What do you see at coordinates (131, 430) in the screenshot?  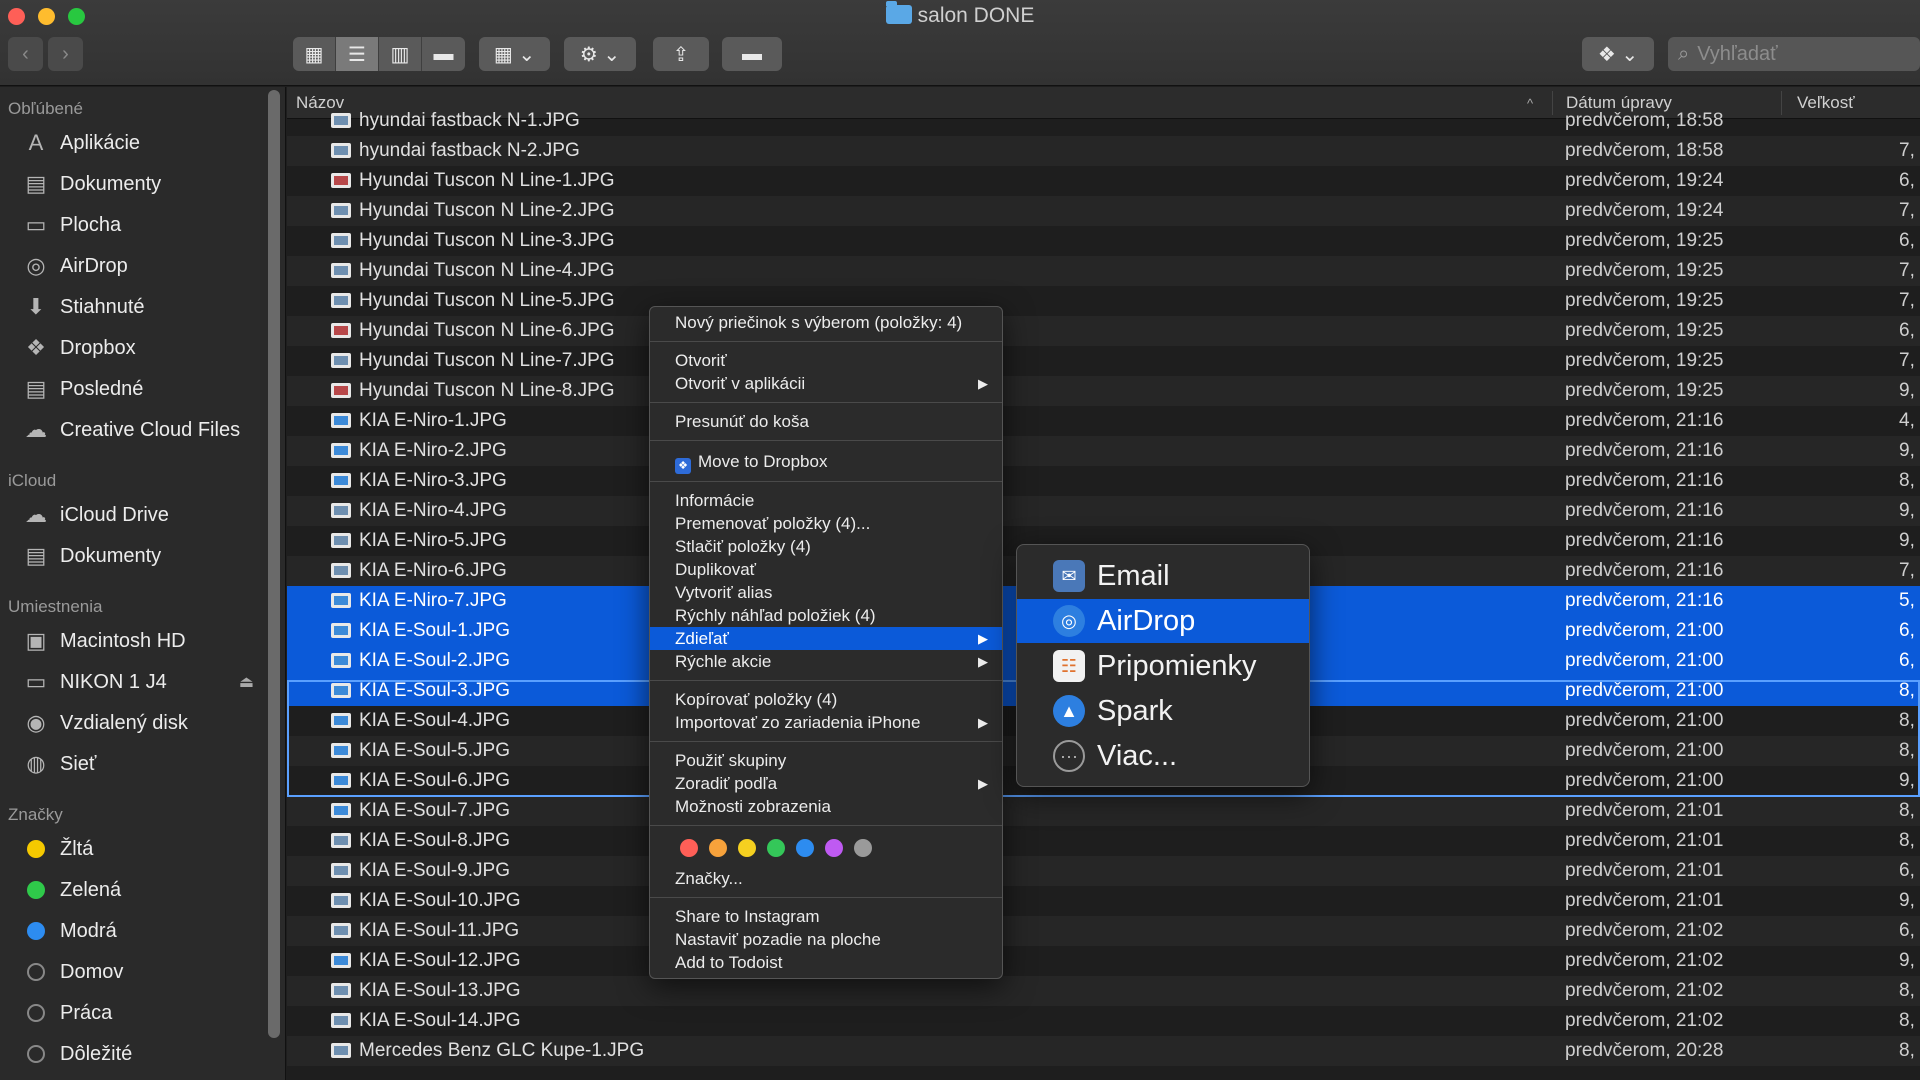 I see `sidebar-item-creative-cloud: ☁ Creative Cloud Files` at bounding box center [131, 430].